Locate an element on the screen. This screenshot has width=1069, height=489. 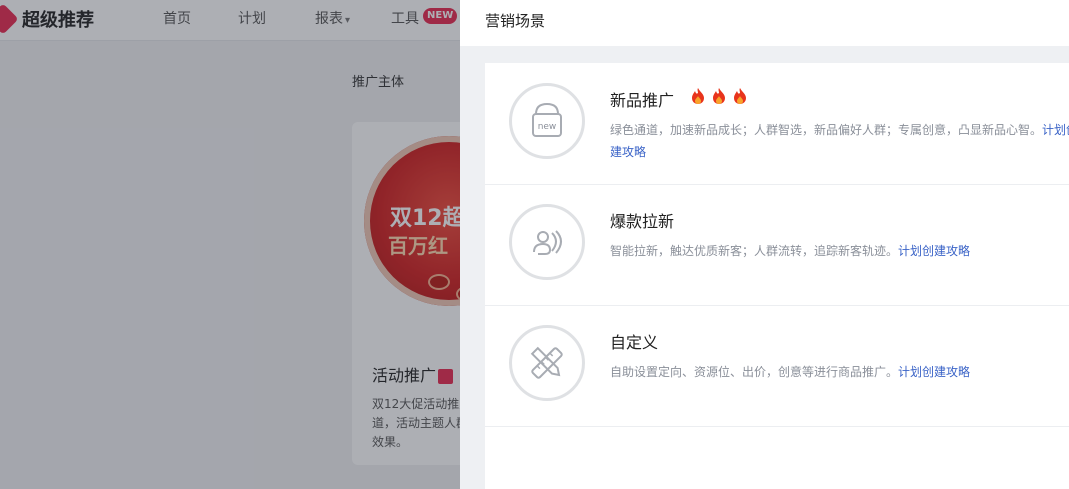
scene-name: 爆款拉新 is located at coordinates (642, 221).